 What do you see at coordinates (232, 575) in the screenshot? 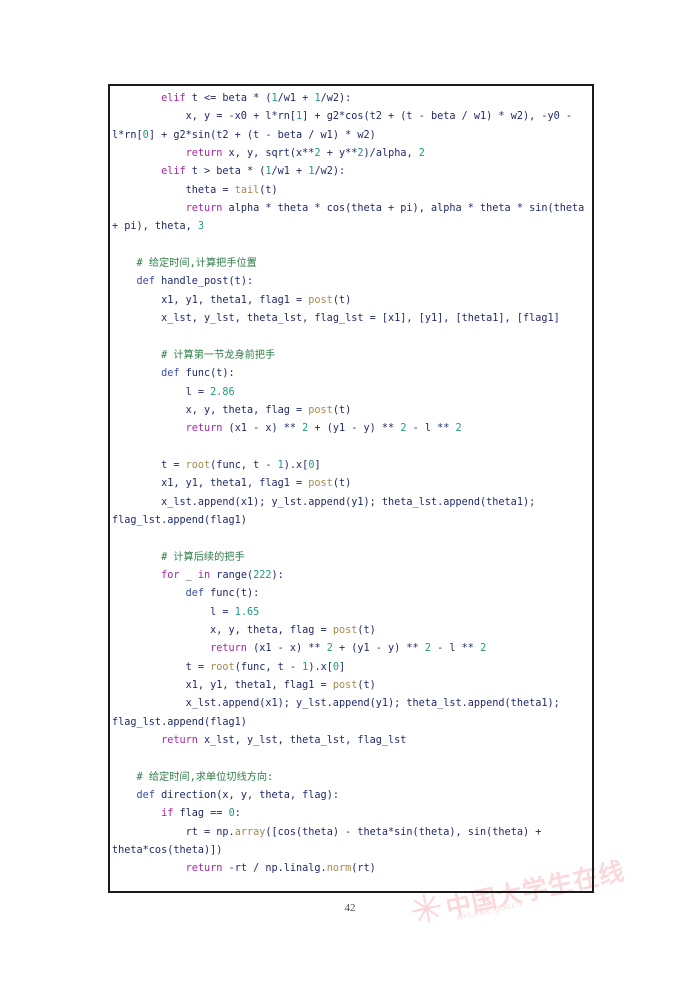
I see `code-token: range(` at bounding box center [232, 575].